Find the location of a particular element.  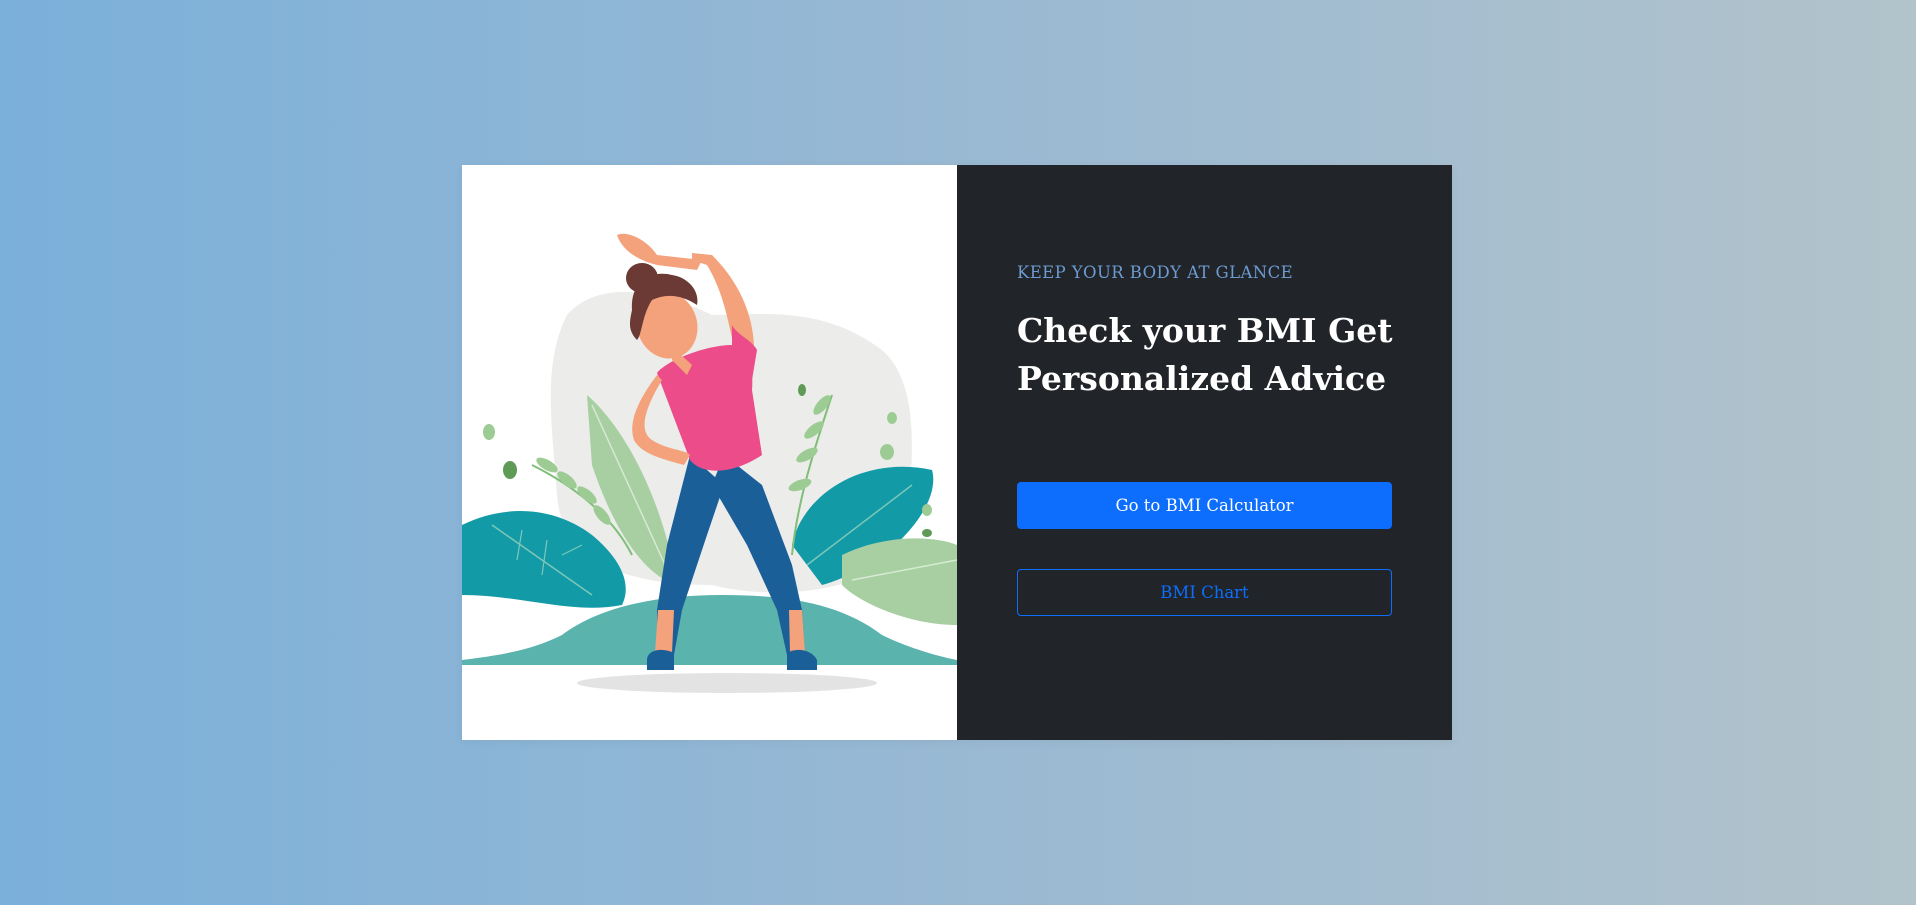

bmi-chart-button: BMI Chart is located at coordinates (1204, 592).